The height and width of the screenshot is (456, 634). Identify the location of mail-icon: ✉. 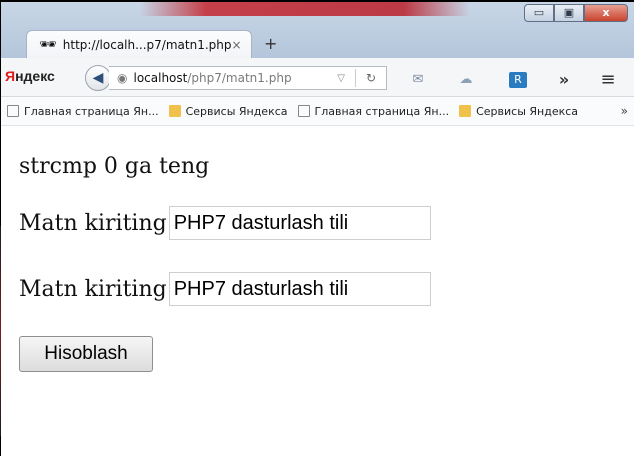
(418, 80).